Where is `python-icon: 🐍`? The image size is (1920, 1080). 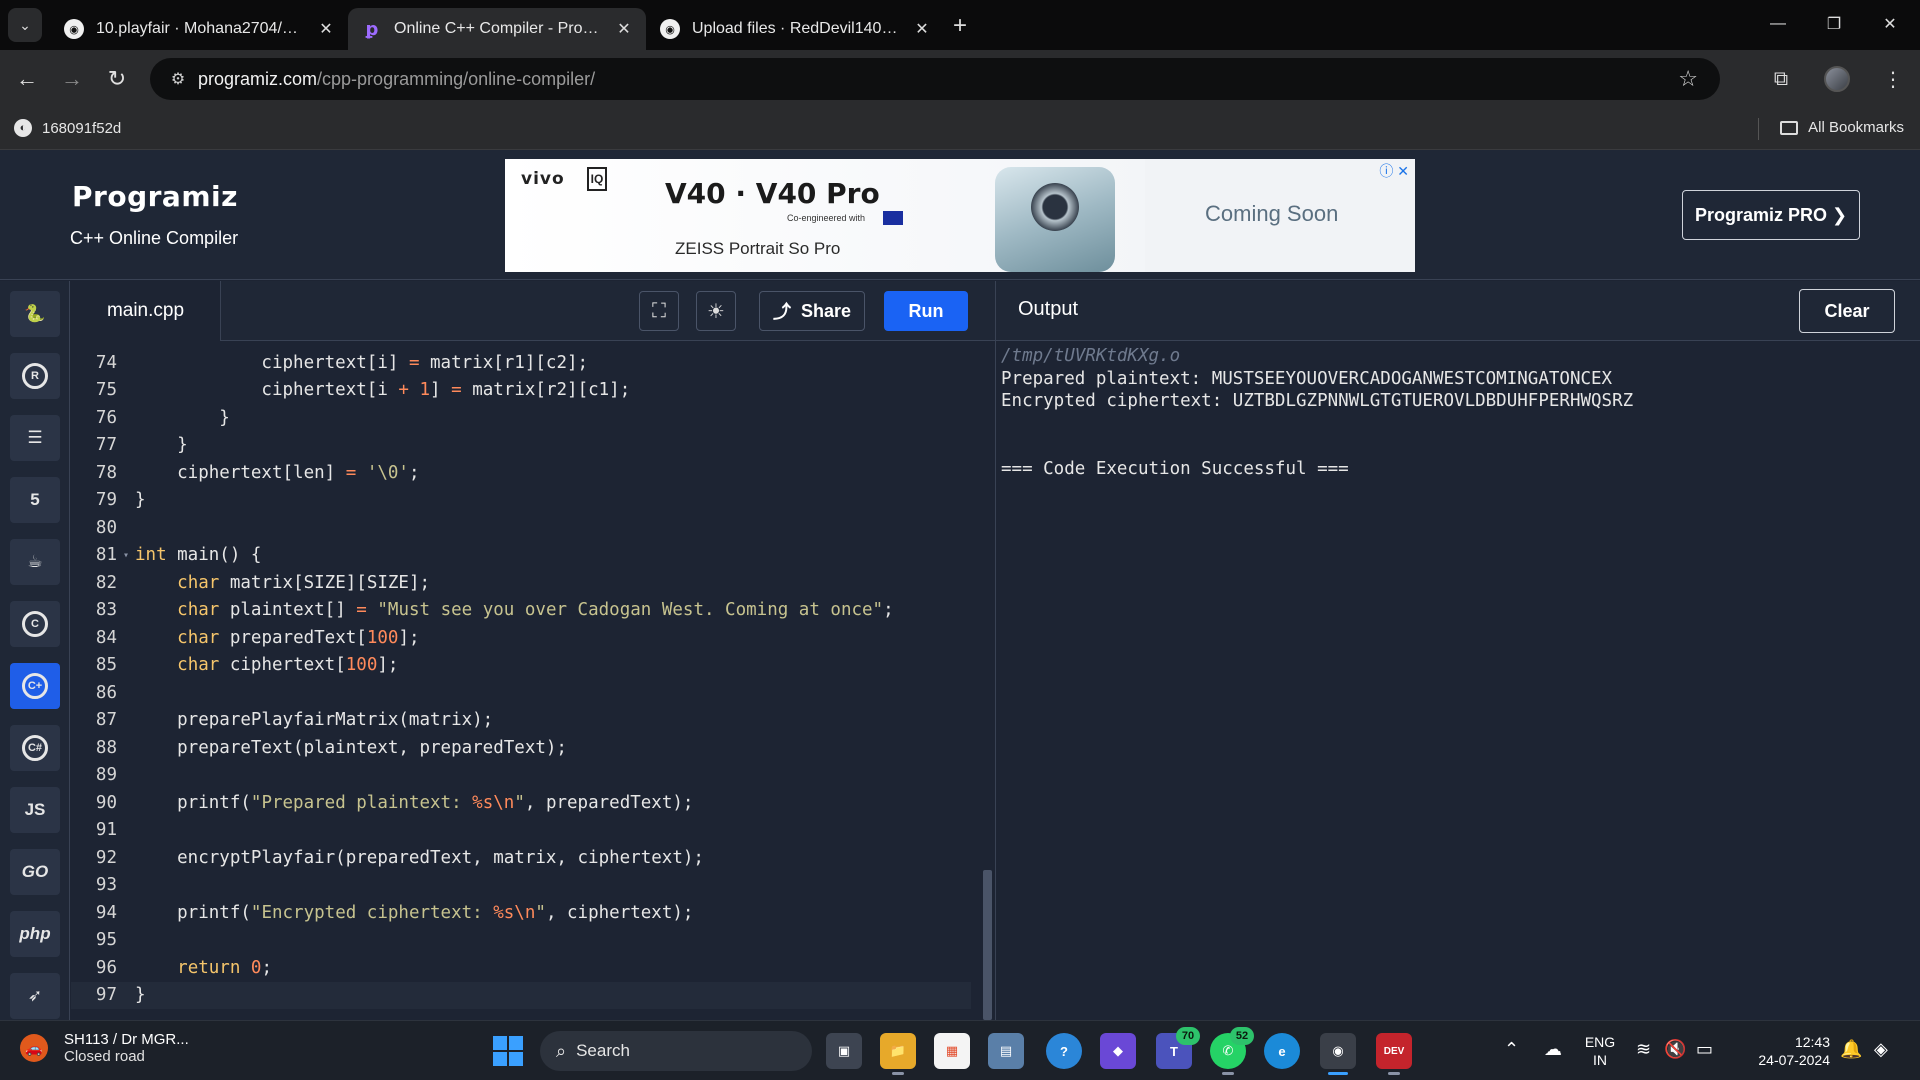
python-icon: 🐍 is located at coordinates (35, 314).